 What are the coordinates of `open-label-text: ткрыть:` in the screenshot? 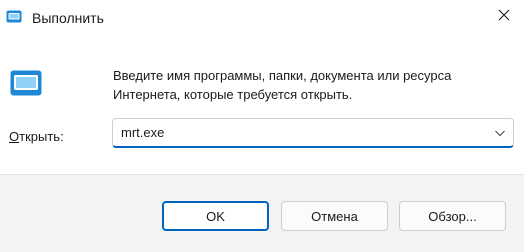 It's located at (41, 136).